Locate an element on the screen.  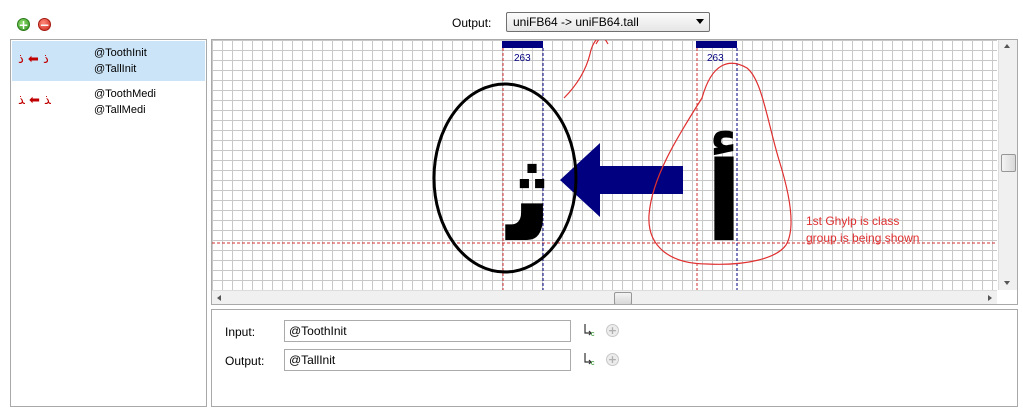
annotation-arrowhead is located at coordinates (602, 42).